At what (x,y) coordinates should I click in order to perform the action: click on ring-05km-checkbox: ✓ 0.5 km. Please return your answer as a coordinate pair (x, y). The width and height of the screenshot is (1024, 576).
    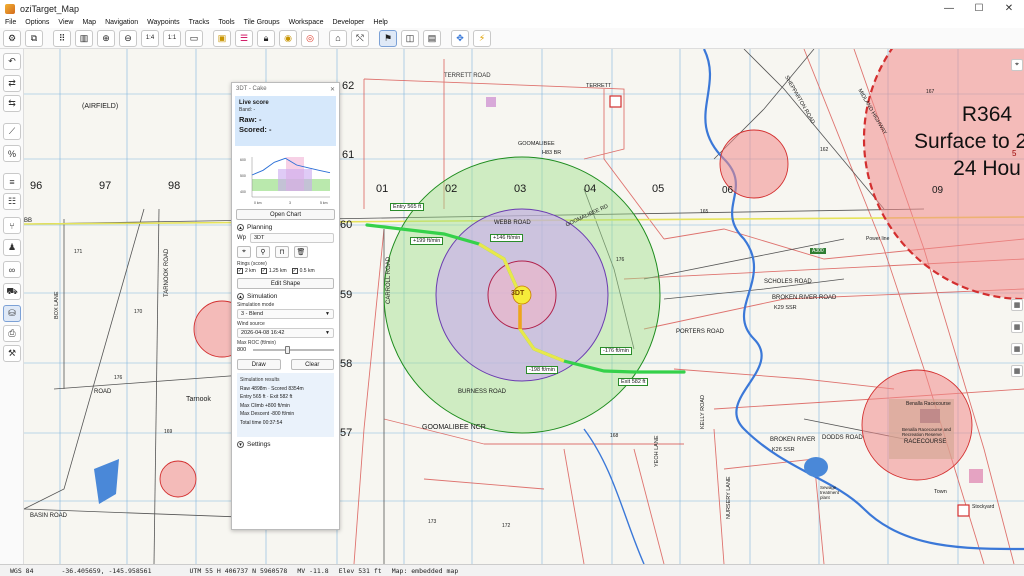
    Looking at the image, I should click on (303, 271).